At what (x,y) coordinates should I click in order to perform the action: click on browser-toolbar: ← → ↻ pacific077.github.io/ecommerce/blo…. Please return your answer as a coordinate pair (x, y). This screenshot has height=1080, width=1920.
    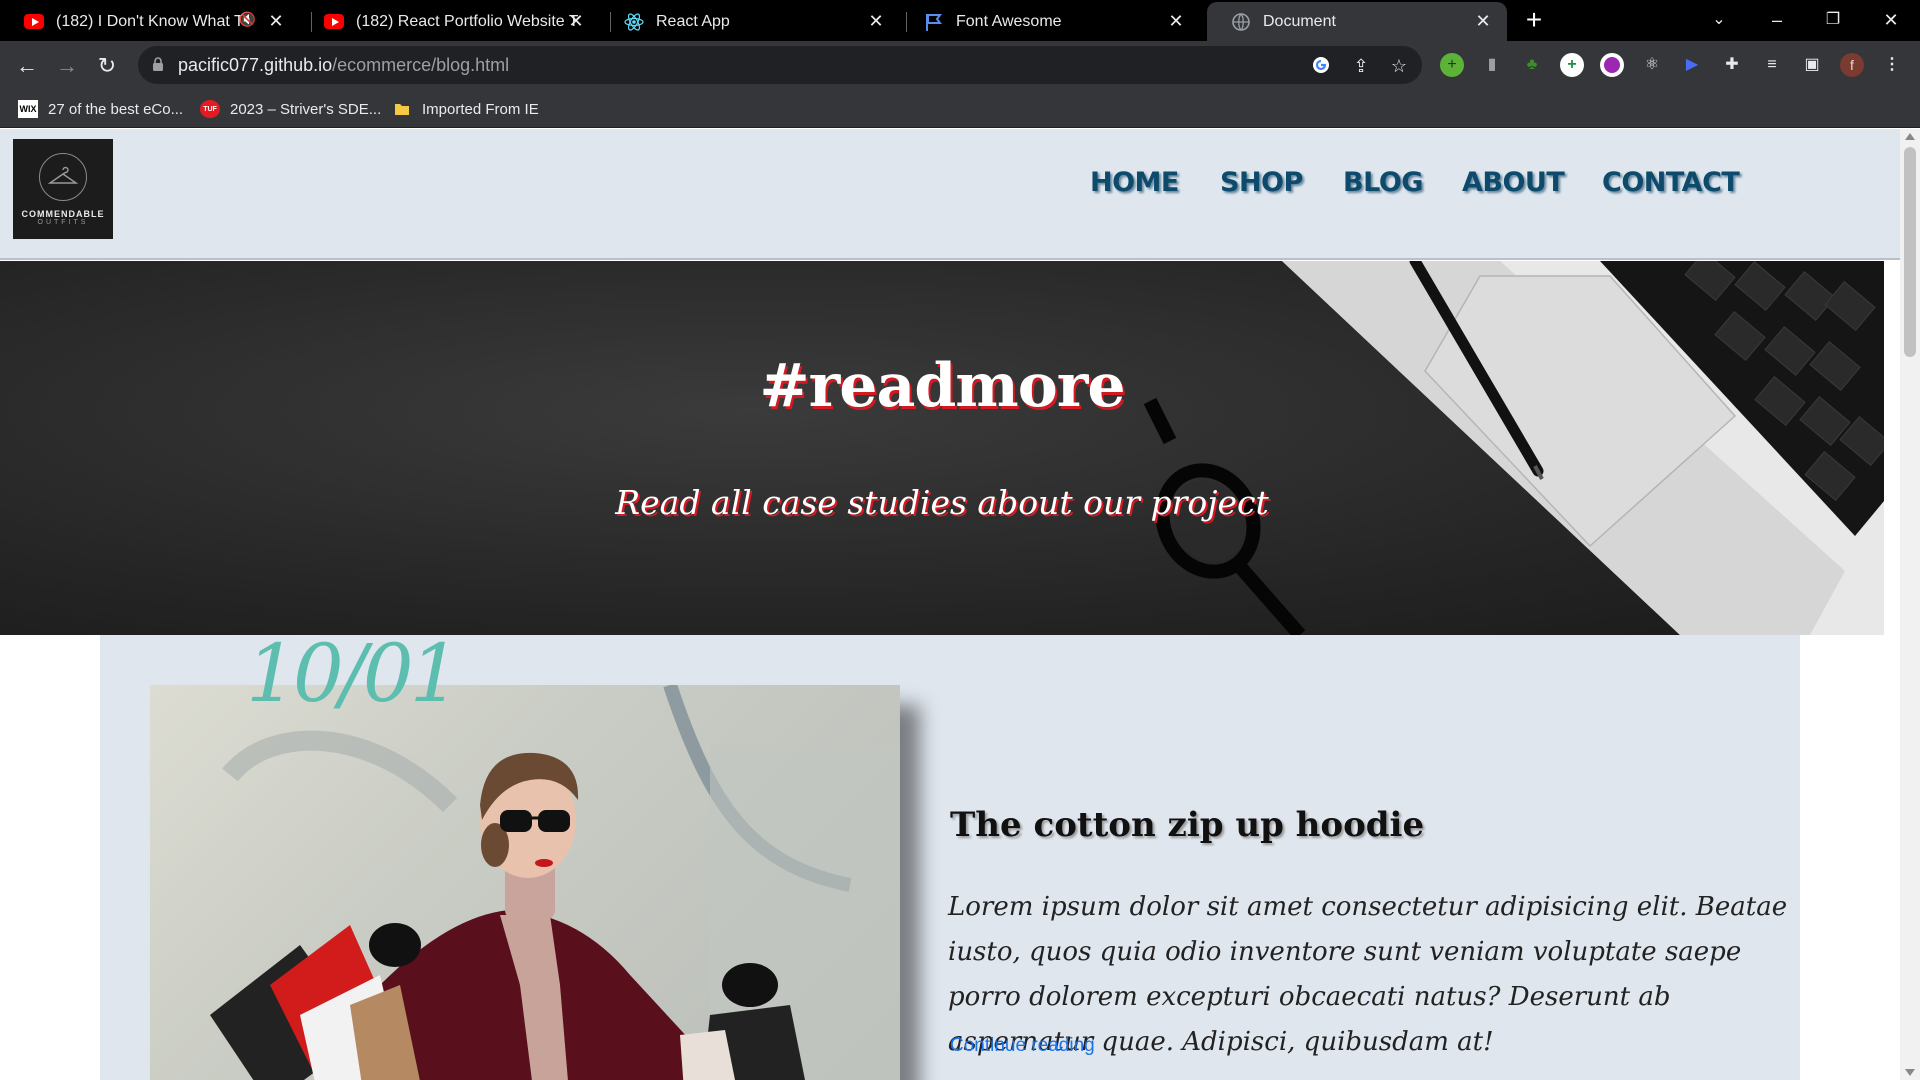
    Looking at the image, I should click on (960, 65).